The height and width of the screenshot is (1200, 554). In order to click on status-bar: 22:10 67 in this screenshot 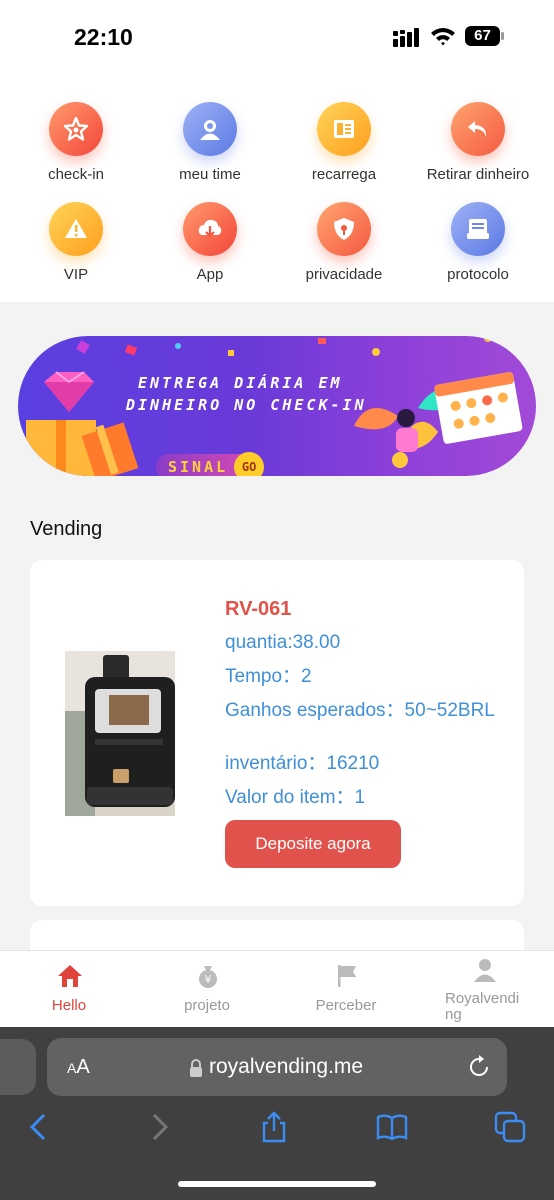, I will do `click(277, 35)`.